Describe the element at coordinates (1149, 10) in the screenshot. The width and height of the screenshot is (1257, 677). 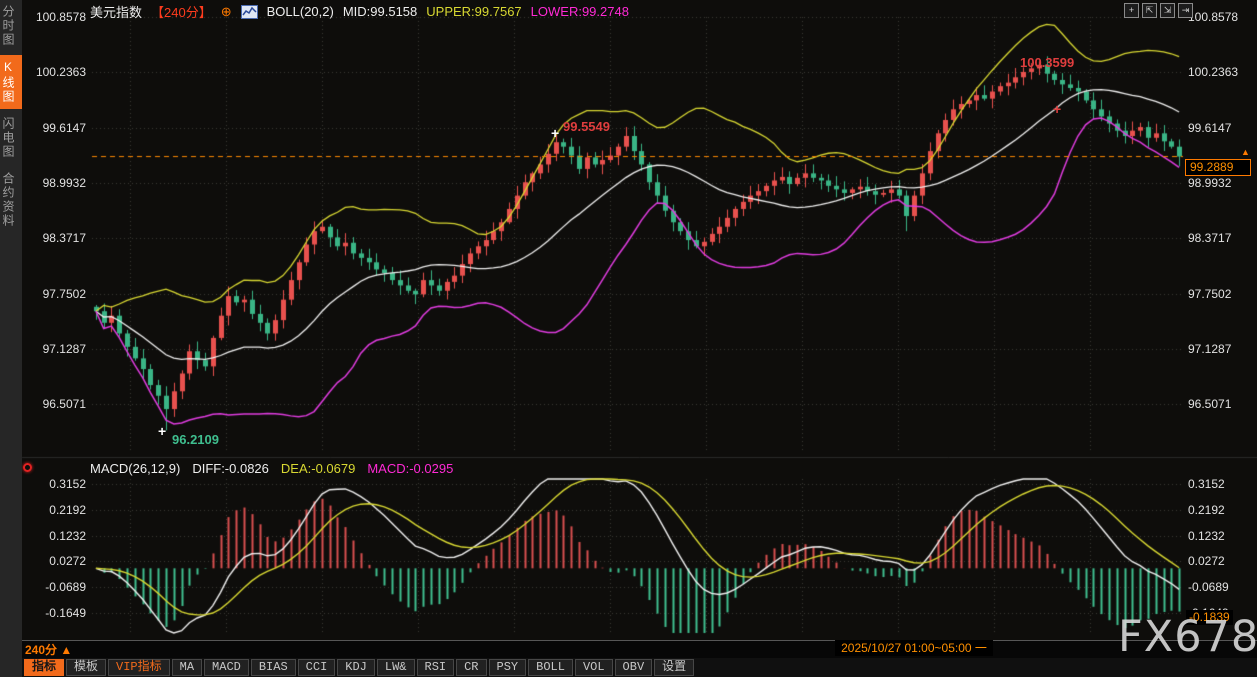
I see `zoom-axis-up-icon: ⇱` at that location.